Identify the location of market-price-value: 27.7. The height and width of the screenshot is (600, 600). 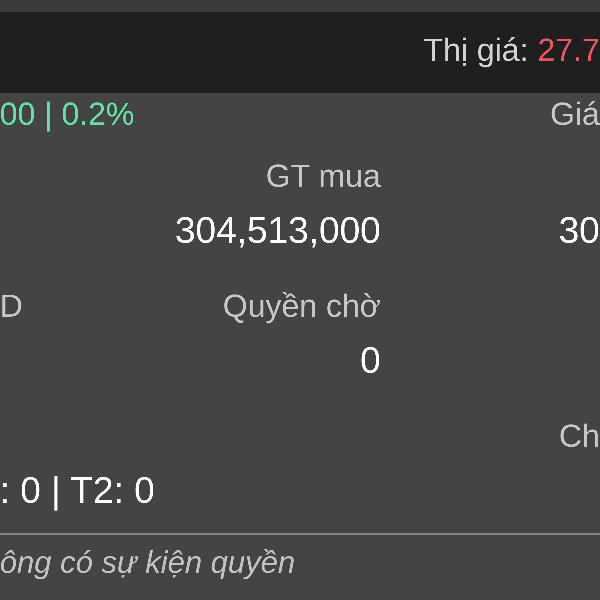
(569, 50).